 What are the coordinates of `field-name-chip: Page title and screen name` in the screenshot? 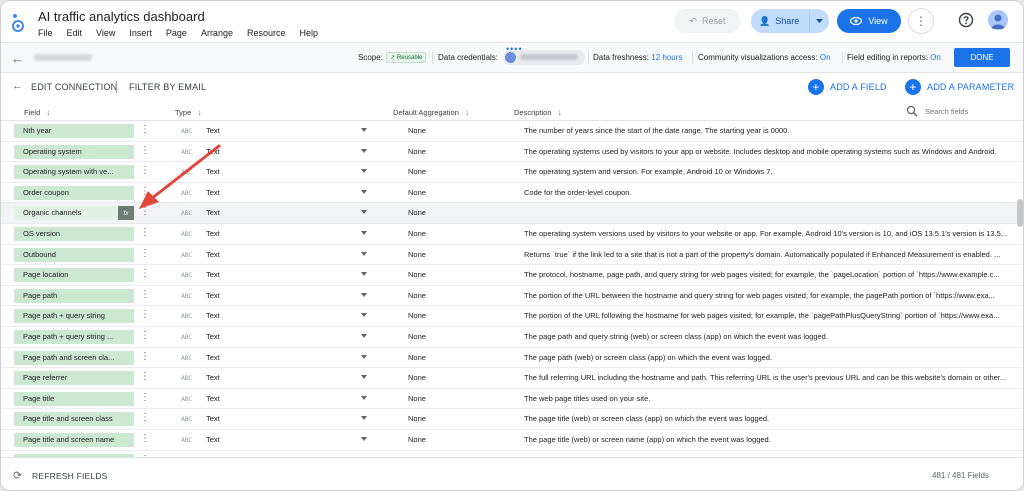 It's located at (74, 440).